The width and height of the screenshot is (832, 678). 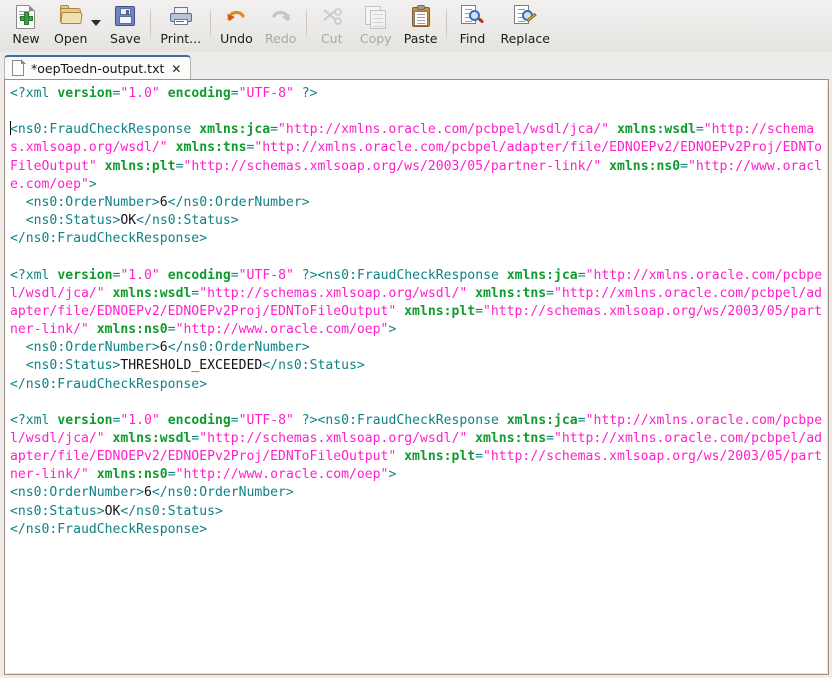 I want to click on undo-button: Undo, so click(x=236, y=24).